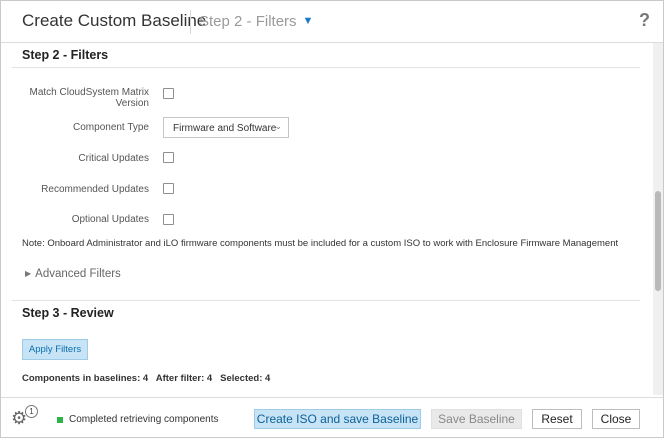 Image resolution: width=664 pixels, height=438 pixels. I want to click on reset-button: Reset, so click(557, 419).